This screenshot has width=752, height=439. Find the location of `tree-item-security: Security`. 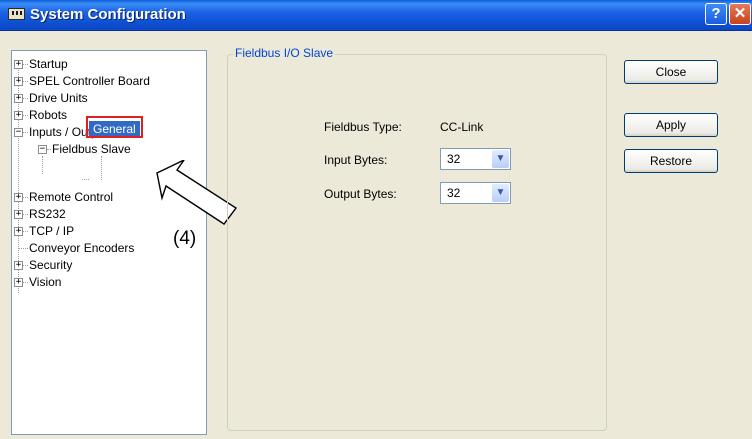

tree-item-security: Security is located at coordinates (50, 265).